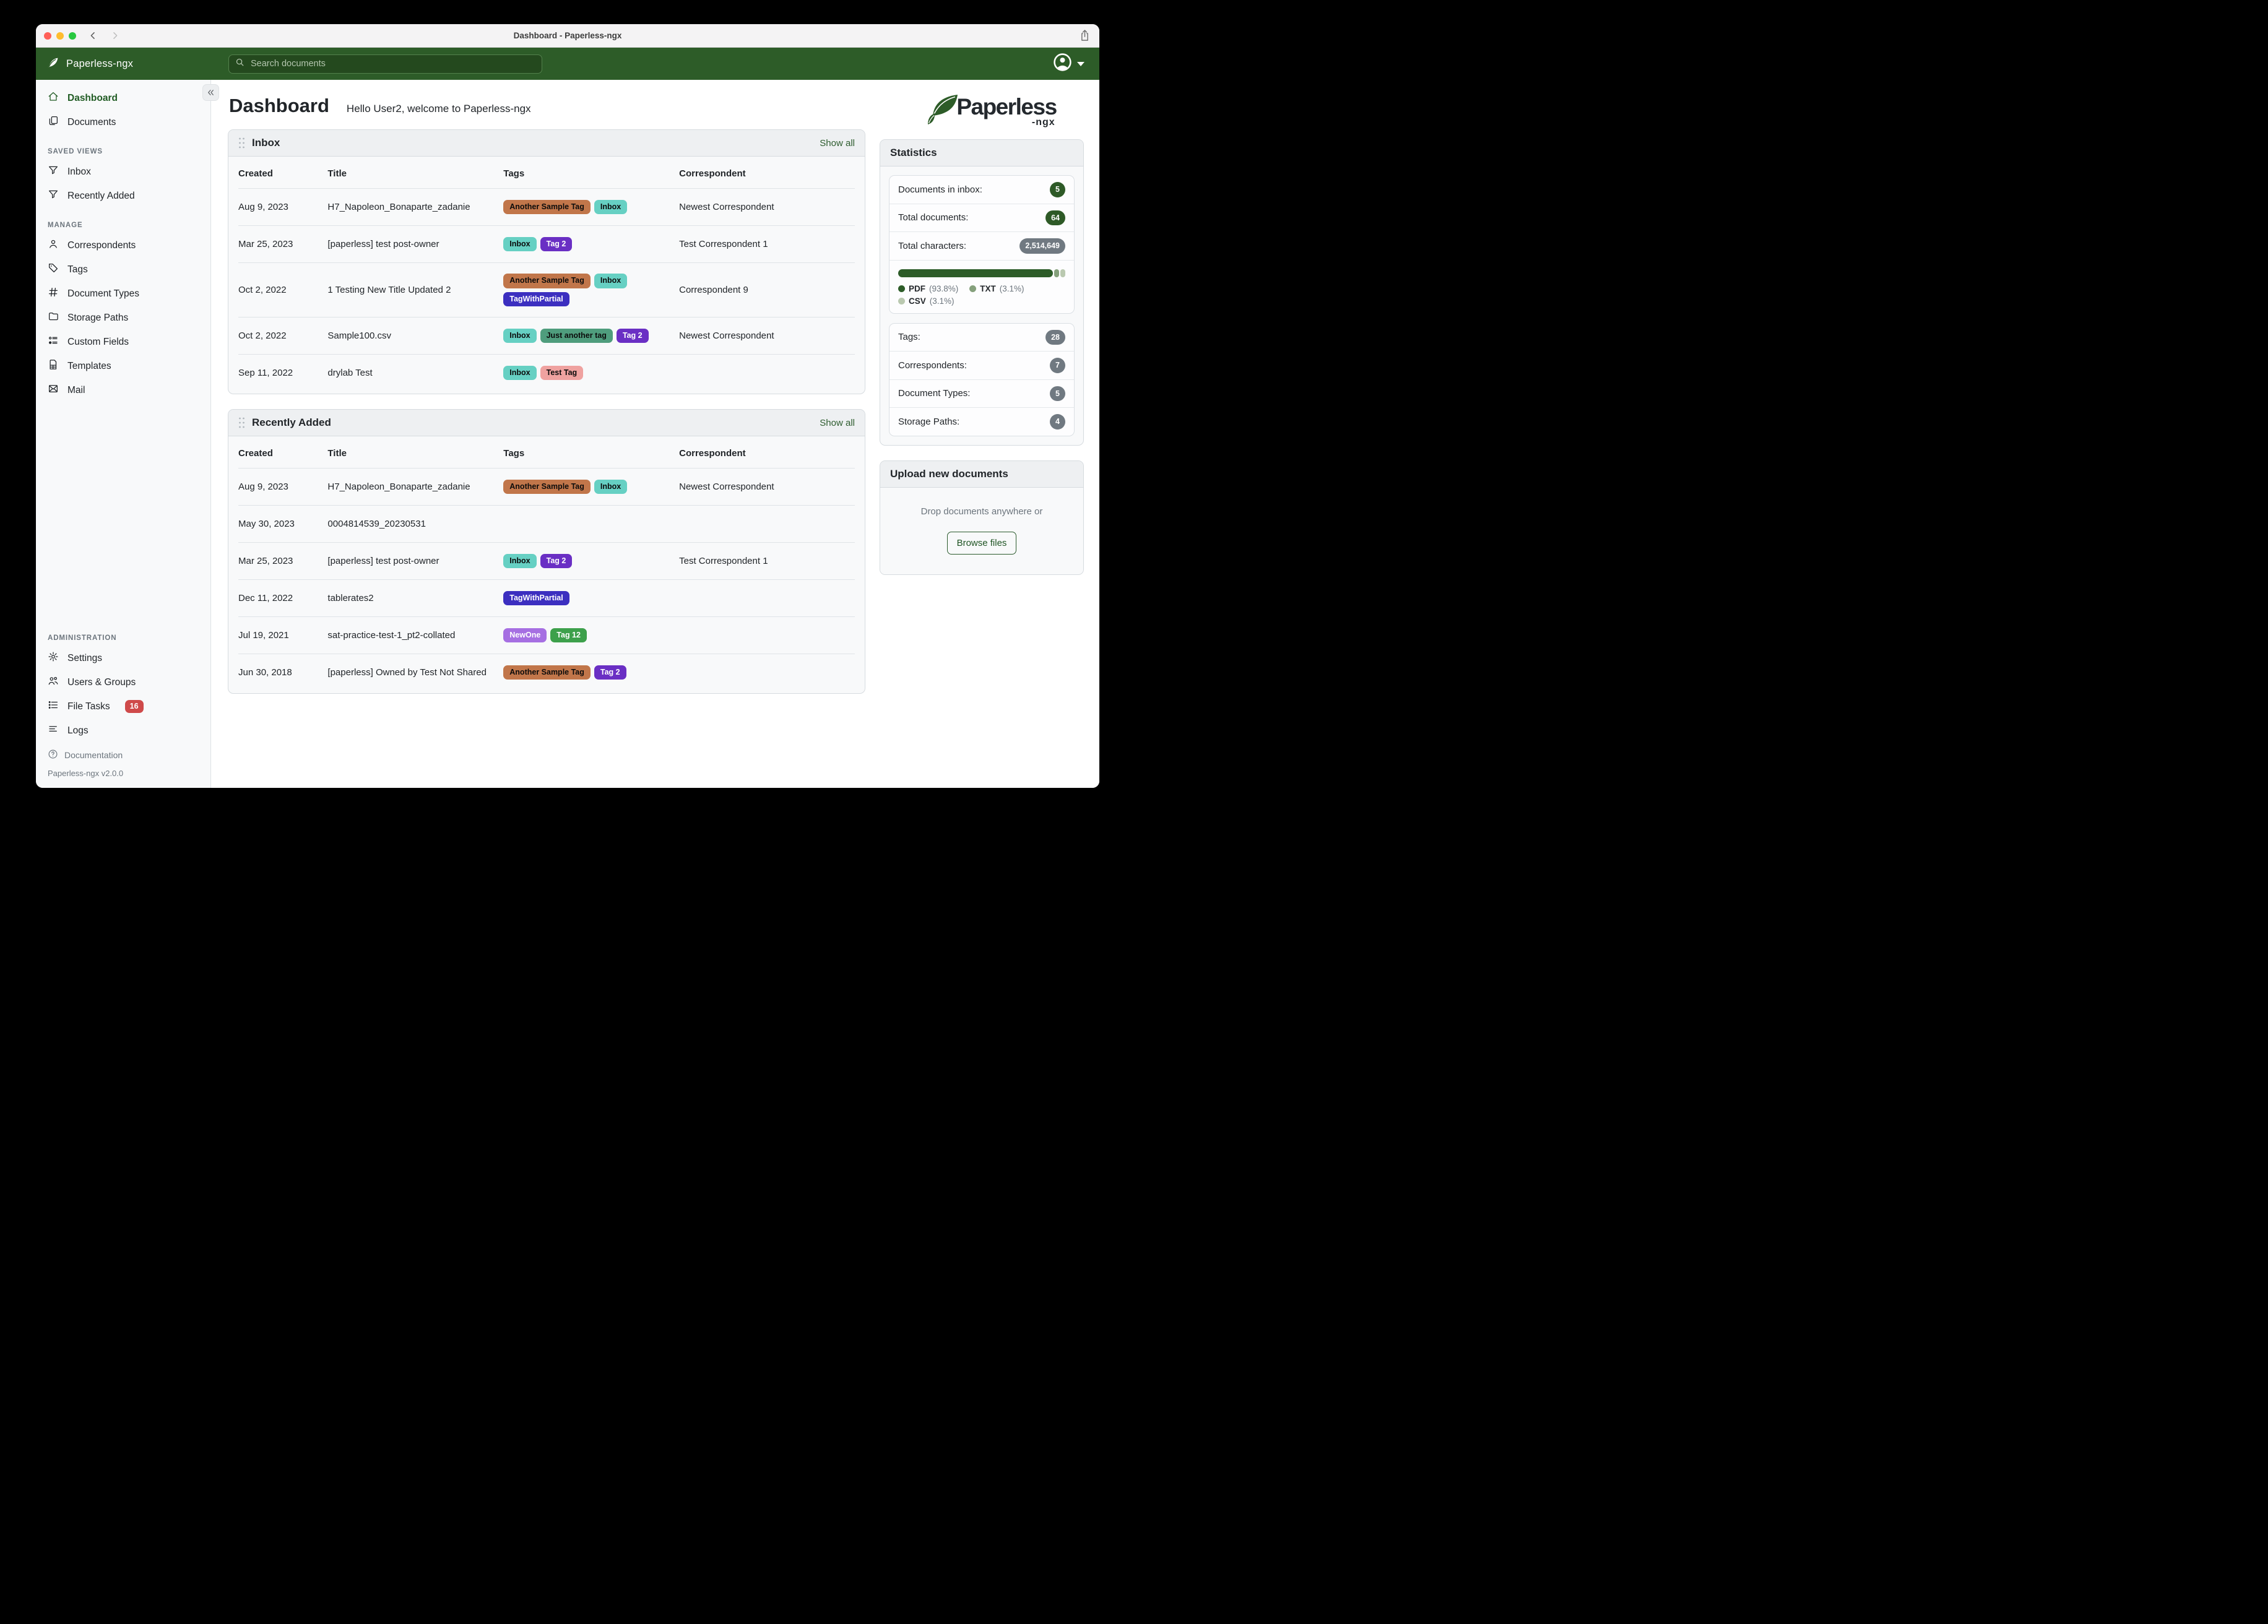 This screenshot has height=1624, width=2268. I want to click on cell-title: sat-practice-test-1_pt2-collated, so click(391, 635).